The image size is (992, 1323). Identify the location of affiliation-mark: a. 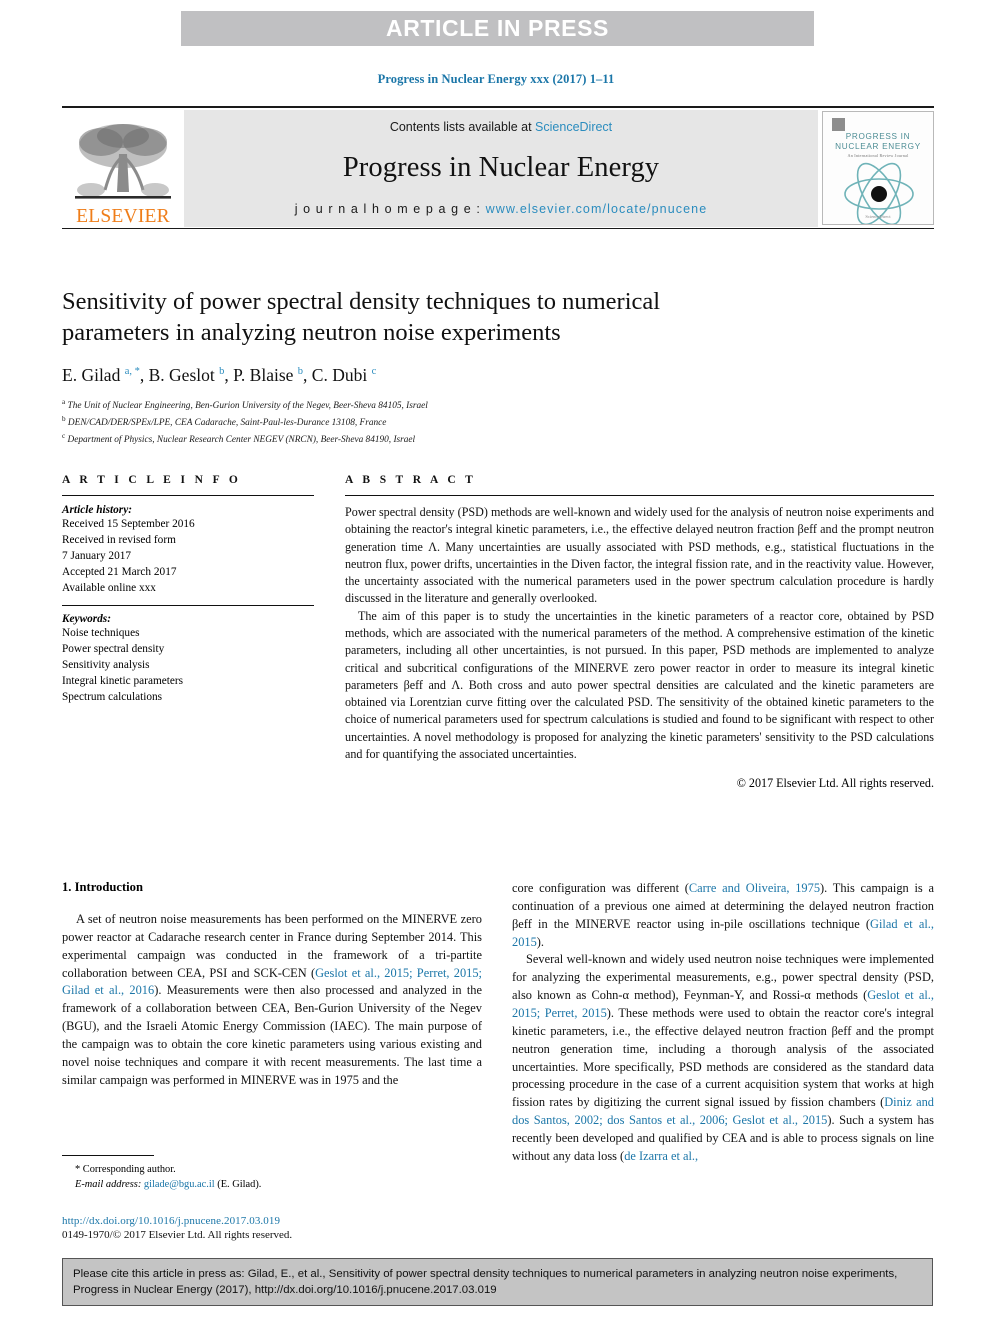
(64, 401).